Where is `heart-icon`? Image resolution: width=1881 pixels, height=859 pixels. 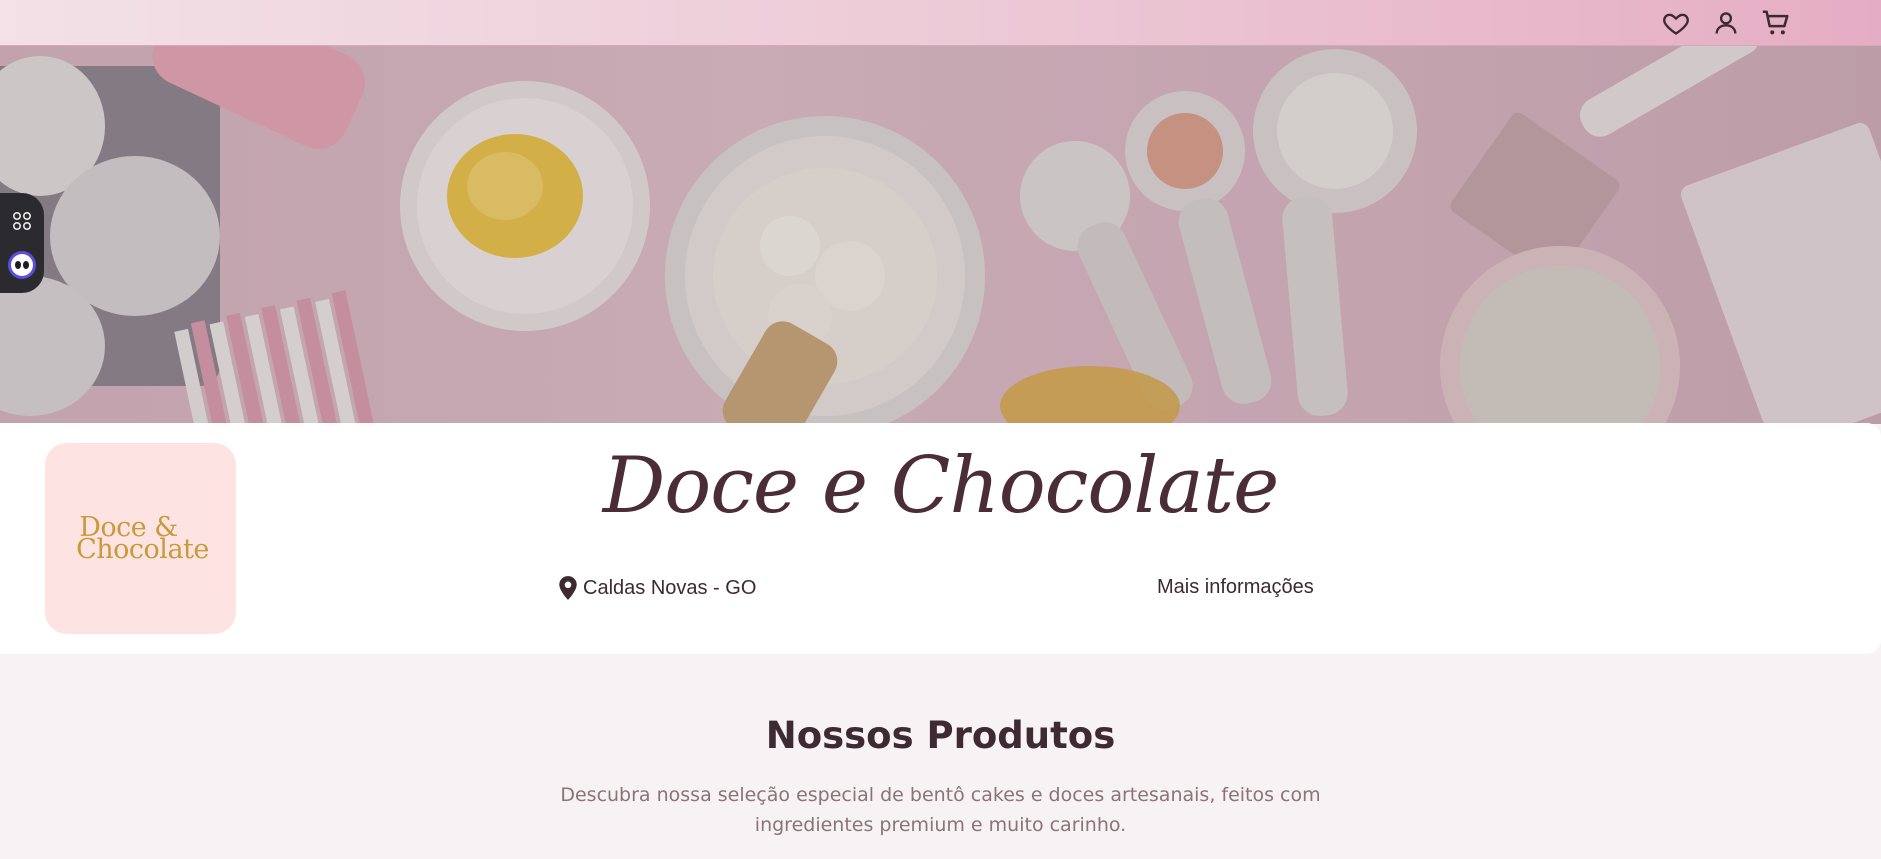 heart-icon is located at coordinates (1676, 24).